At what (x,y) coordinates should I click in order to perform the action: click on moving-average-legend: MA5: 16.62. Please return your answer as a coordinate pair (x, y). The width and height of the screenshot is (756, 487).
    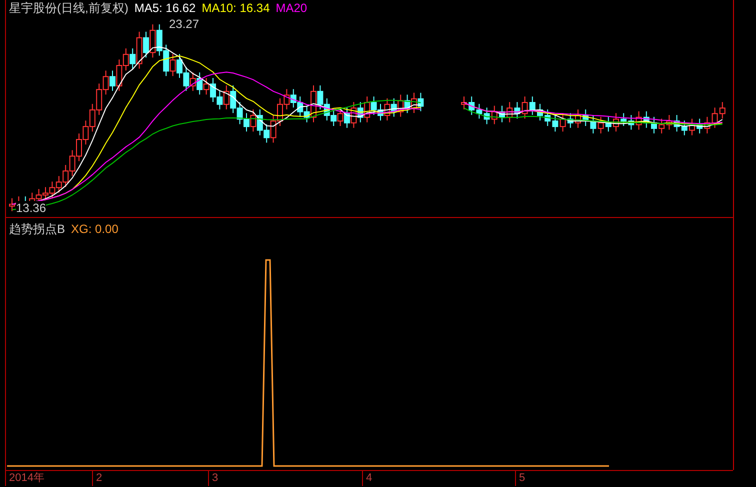
    Looking at the image, I should click on (165, 8).